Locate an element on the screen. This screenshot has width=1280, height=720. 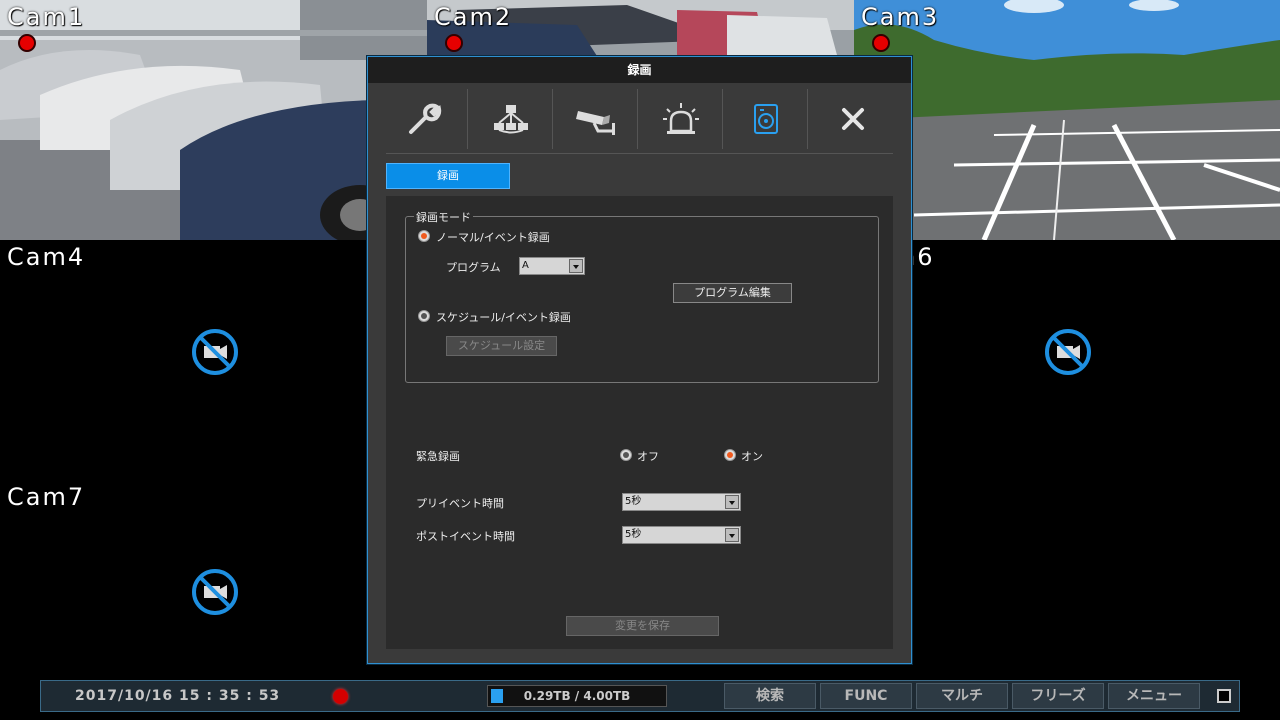
network-icon is located at coordinates (511, 119).